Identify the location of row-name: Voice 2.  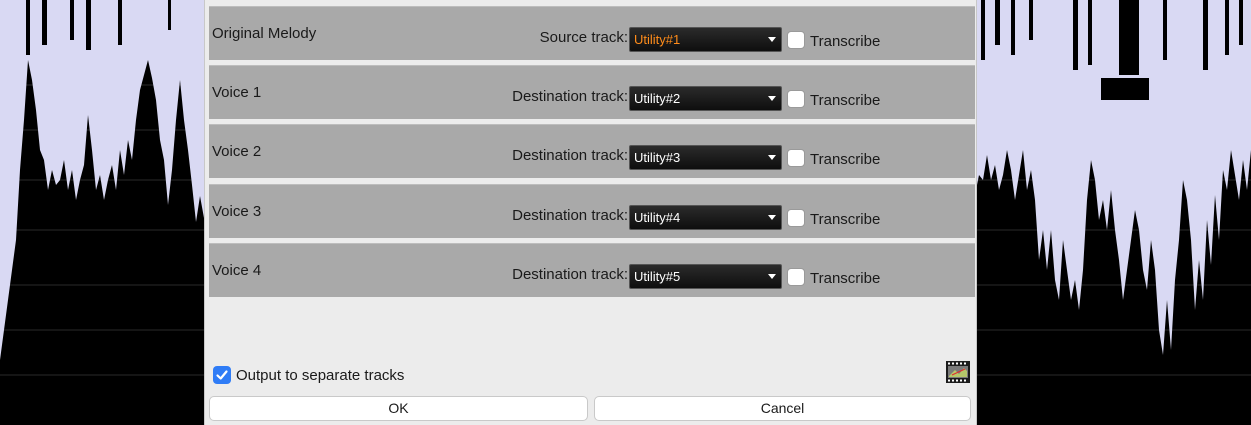
(237, 151).